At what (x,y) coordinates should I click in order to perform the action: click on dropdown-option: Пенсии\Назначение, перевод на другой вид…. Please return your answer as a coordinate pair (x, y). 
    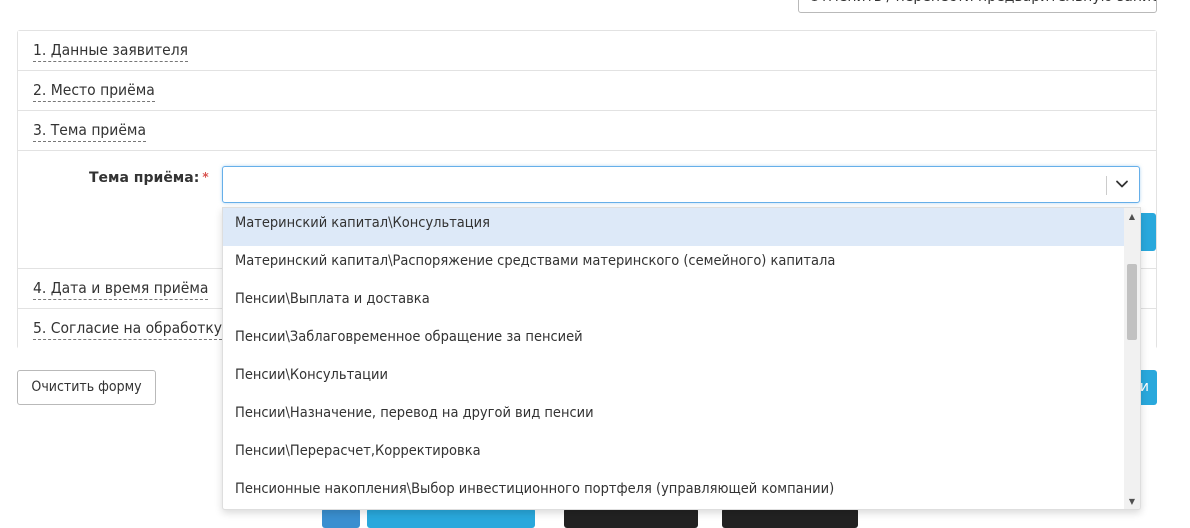
    Looking at the image, I should click on (674, 417).